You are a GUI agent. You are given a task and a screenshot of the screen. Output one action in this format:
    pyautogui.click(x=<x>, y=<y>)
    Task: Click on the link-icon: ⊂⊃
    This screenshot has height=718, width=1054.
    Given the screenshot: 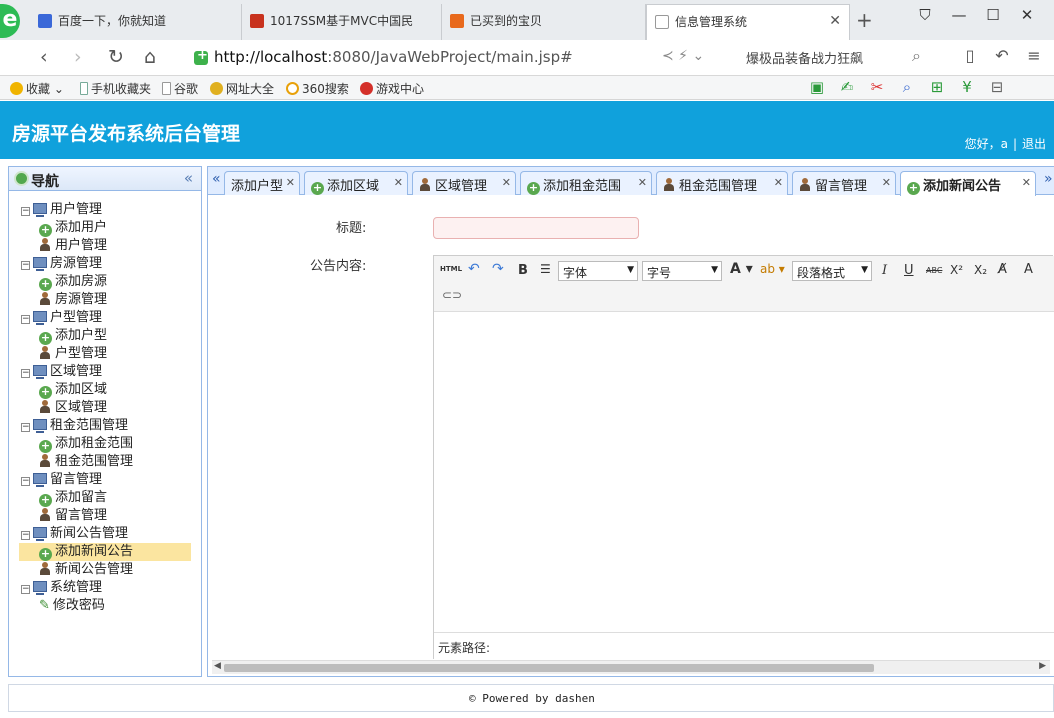 What is the action you would take?
    pyautogui.click(x=452, y=295)
    